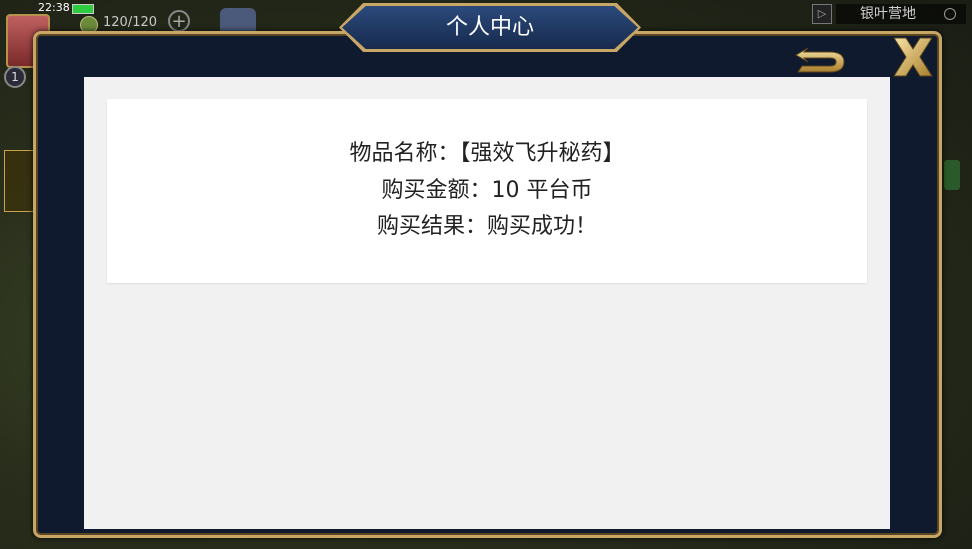 The width and height of the screenshot is (972, 549). I want to click on close-x-icon, so click(913, 57).